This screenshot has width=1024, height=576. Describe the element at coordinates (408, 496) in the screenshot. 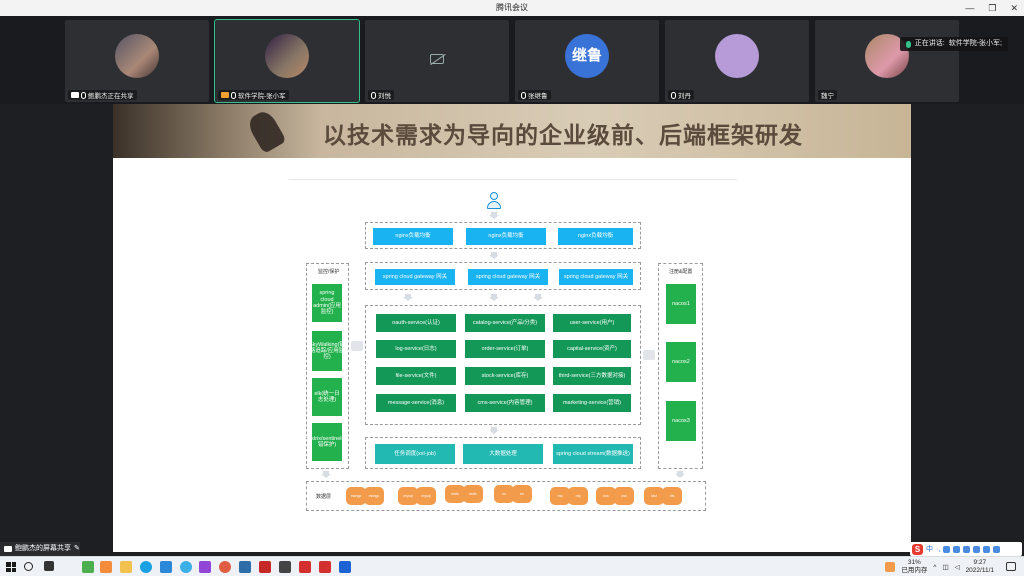

I see `database-icon: mysql` at that location.